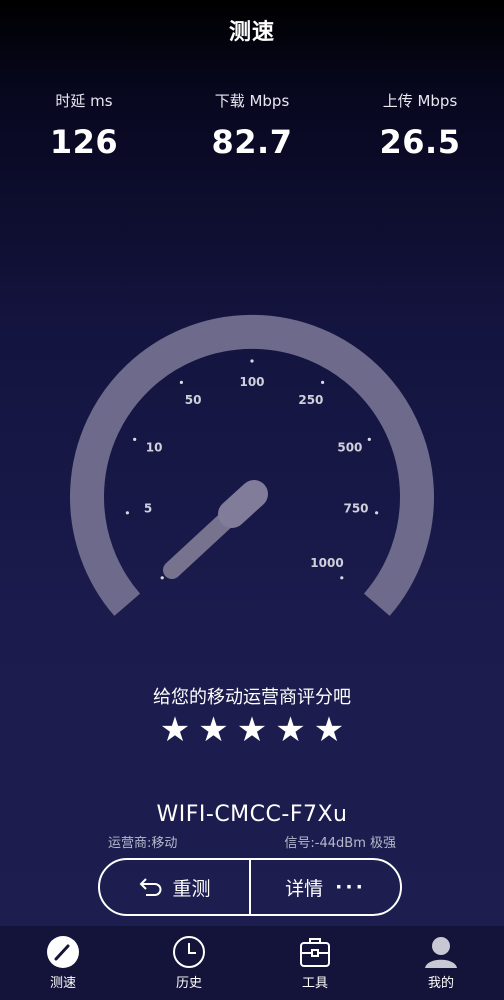 This screenshot has width=504, height=1000. I want to click on details-label: 详情, so click(304, 888).